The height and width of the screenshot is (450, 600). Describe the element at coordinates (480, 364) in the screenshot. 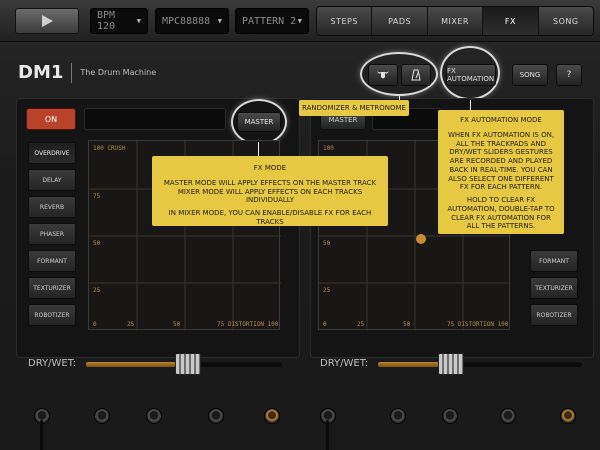

I see `right-drywet-slider` at that location.